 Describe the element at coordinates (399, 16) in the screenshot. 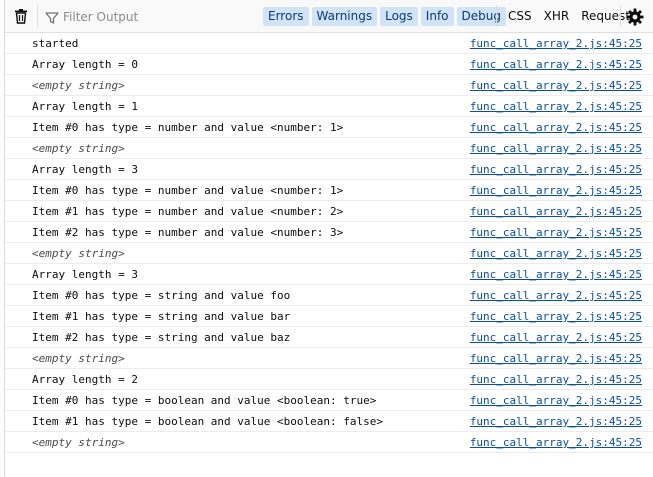

I see `filter-logs-button: Logs` at that location.